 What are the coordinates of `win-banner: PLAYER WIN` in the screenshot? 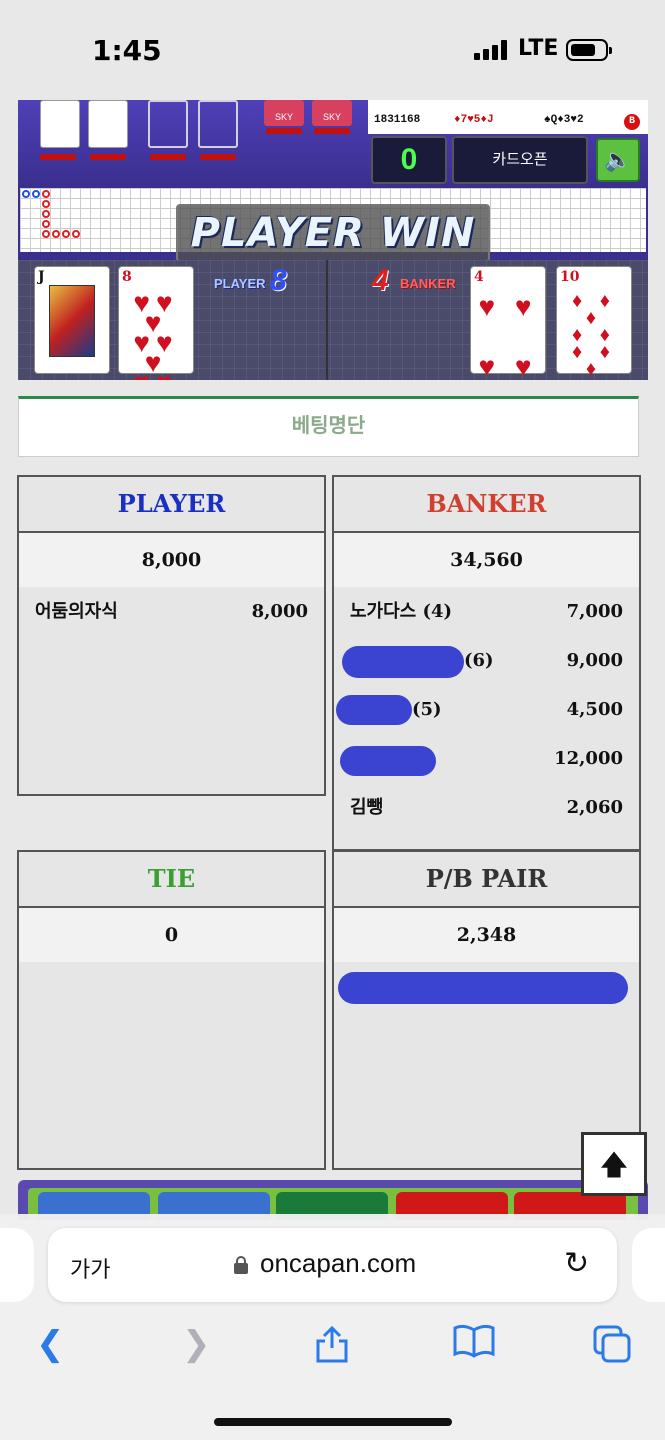 It's located at (333, 233).